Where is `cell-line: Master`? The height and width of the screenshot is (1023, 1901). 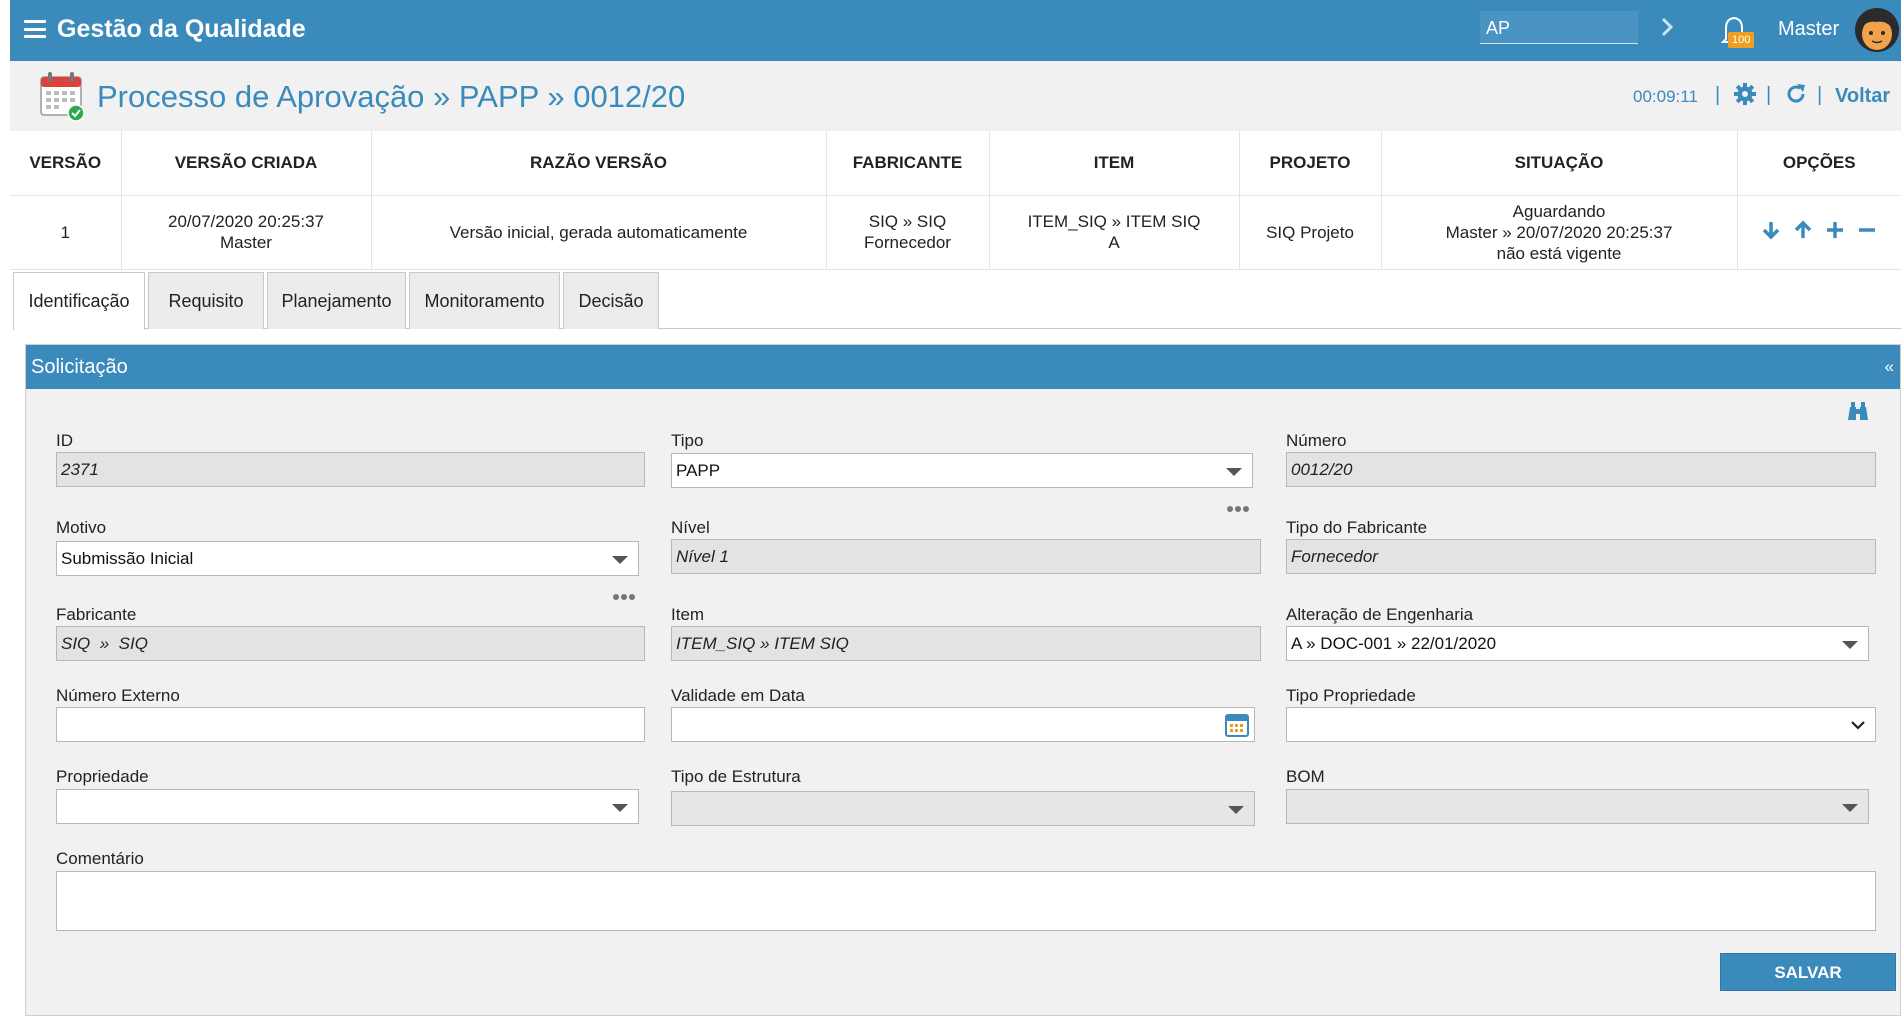
cell-line: Master is located at coordinates (246, 242).